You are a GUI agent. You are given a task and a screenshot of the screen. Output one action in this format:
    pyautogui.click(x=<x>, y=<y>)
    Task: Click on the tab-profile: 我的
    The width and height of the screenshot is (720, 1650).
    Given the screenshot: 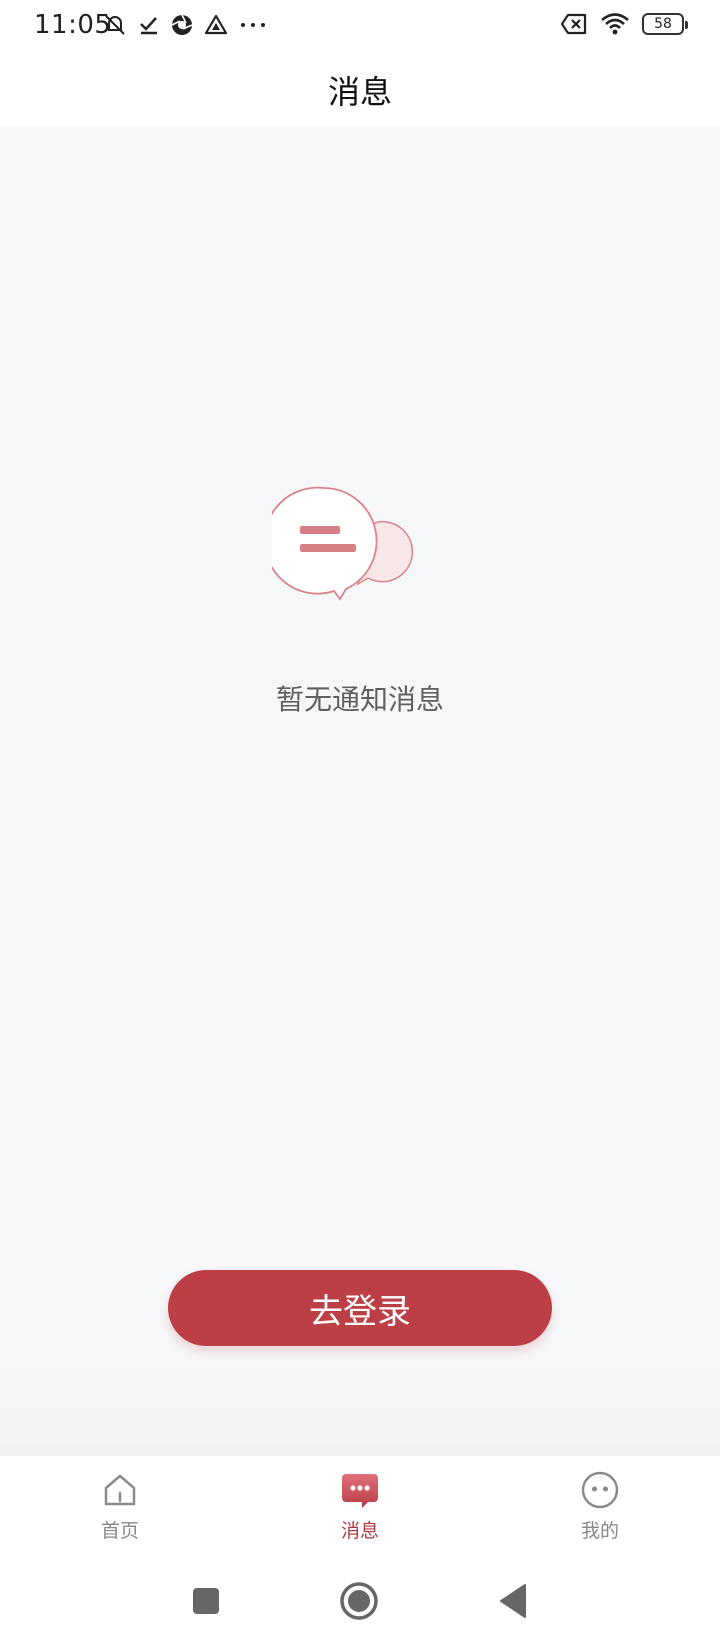 What is the action you would take?
    pyautogui.click(x=600, y=1504)
    